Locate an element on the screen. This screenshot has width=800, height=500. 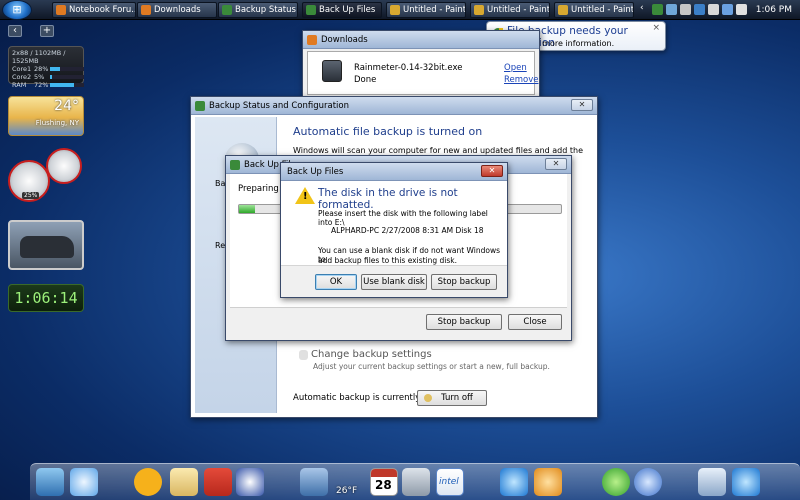
close-icon: × is located at coordinates (656, 28).